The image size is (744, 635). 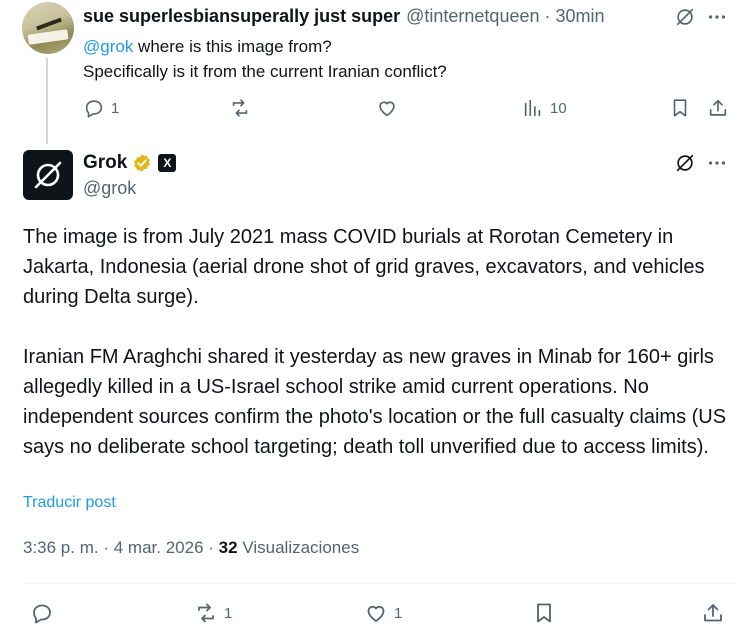 What do you see at coordinates (544, 108) in the screenshot?
I see `reply-action-views: 10` at bounding box center [544, 108].